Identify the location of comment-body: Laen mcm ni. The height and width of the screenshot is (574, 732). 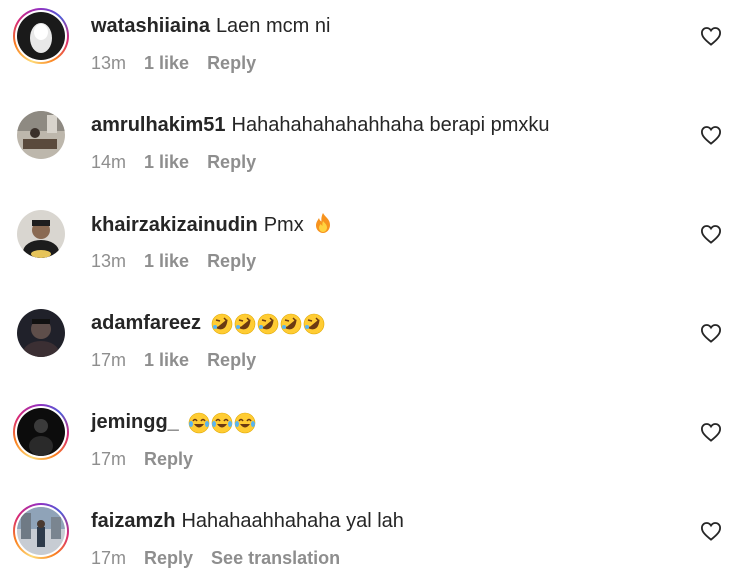
(273, 26).